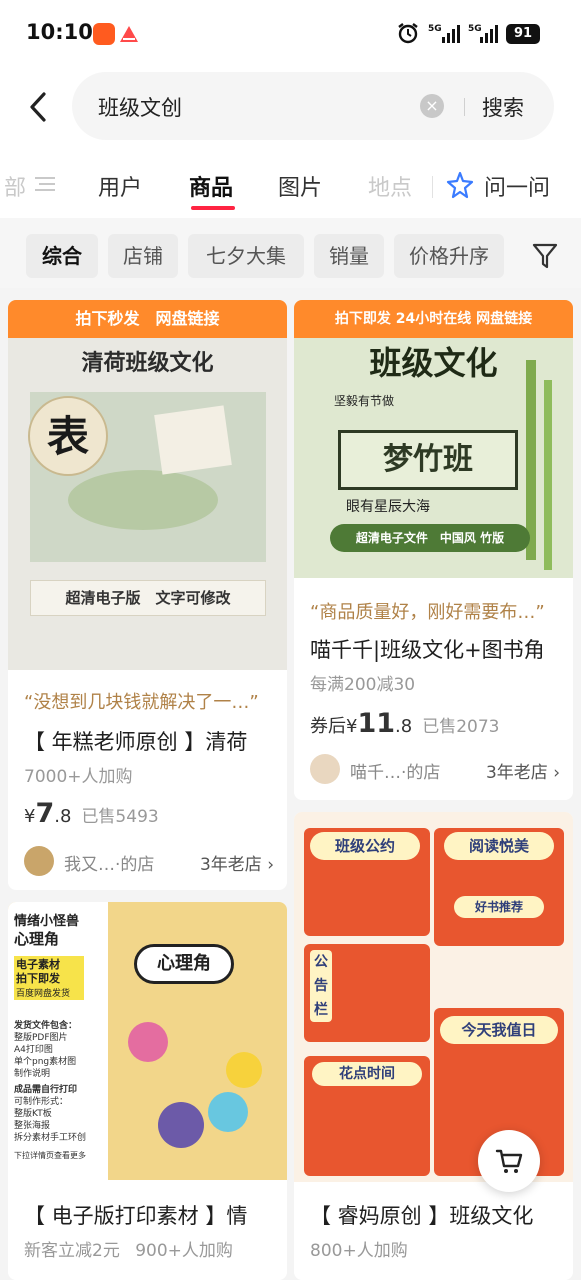  I want to click on product-image-text: 拆分素材手工环创, so click(50, 1138).